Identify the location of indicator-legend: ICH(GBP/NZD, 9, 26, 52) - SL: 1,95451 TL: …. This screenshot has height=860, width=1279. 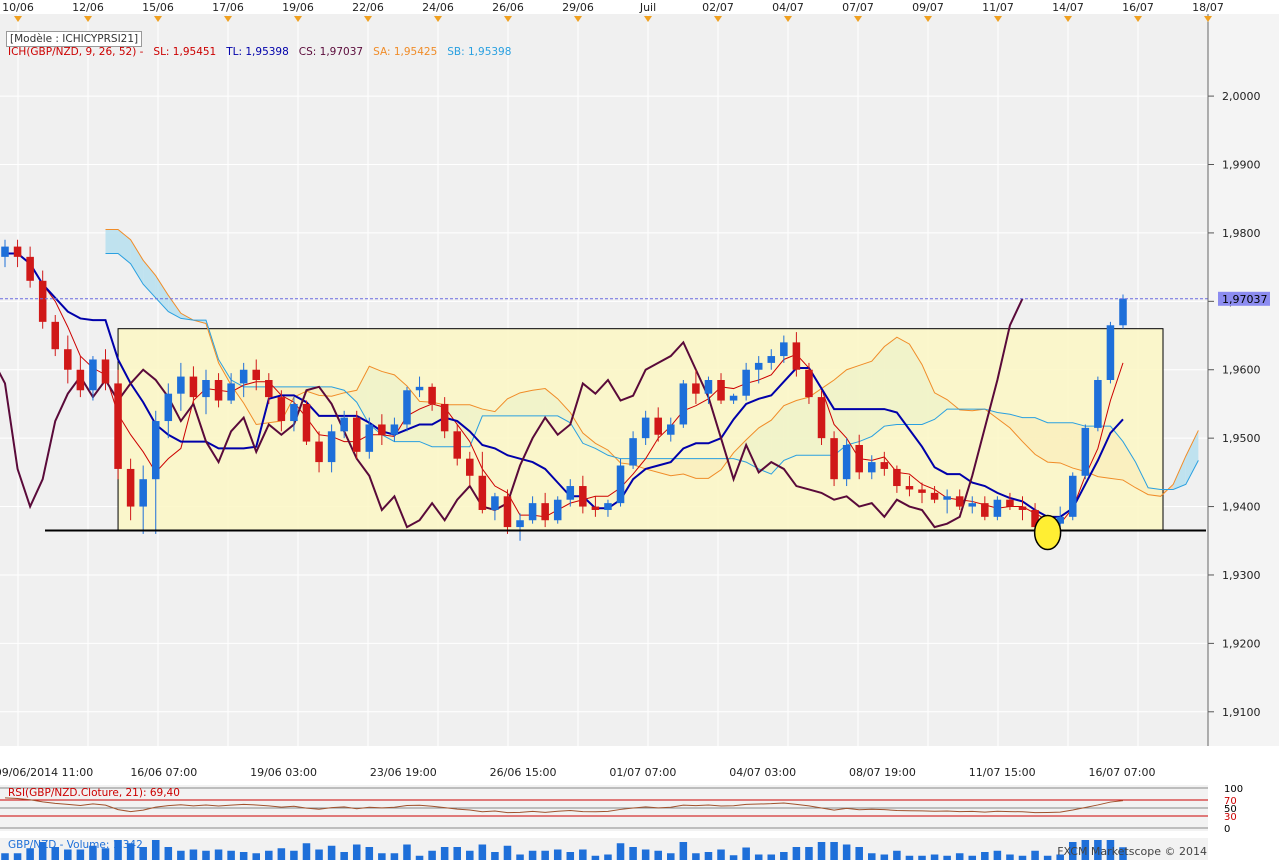
(264, 52).